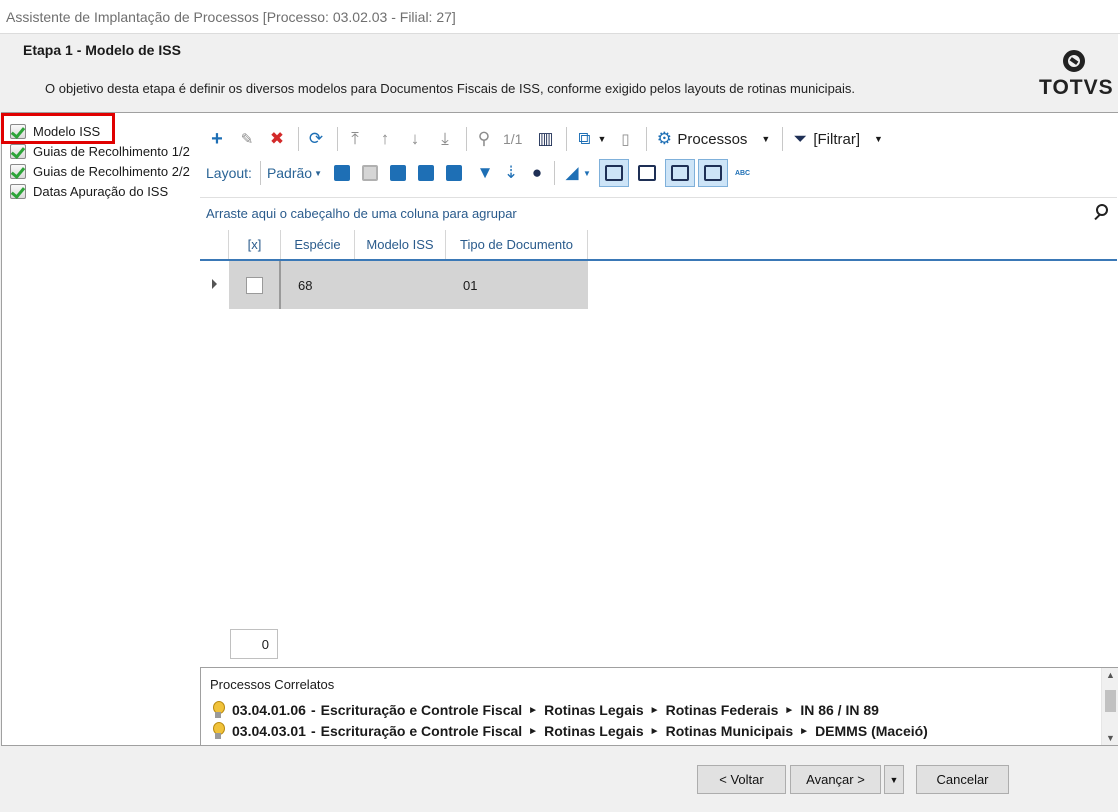 The image size is (1120, 812). Describe the element at coordinates (584, 139) in the screenshot. I see `export-icon: ⧉` at that location.